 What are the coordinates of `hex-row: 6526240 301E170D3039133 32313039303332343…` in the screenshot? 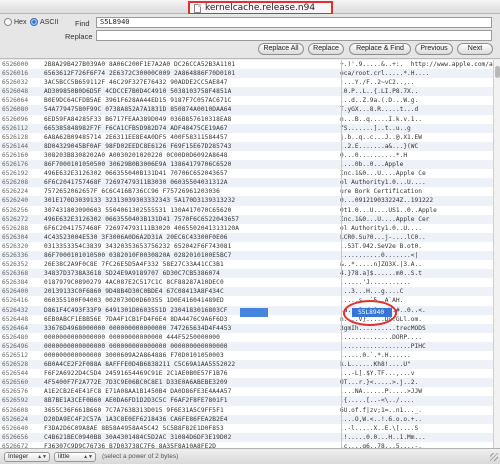 It's located at (246, 201).